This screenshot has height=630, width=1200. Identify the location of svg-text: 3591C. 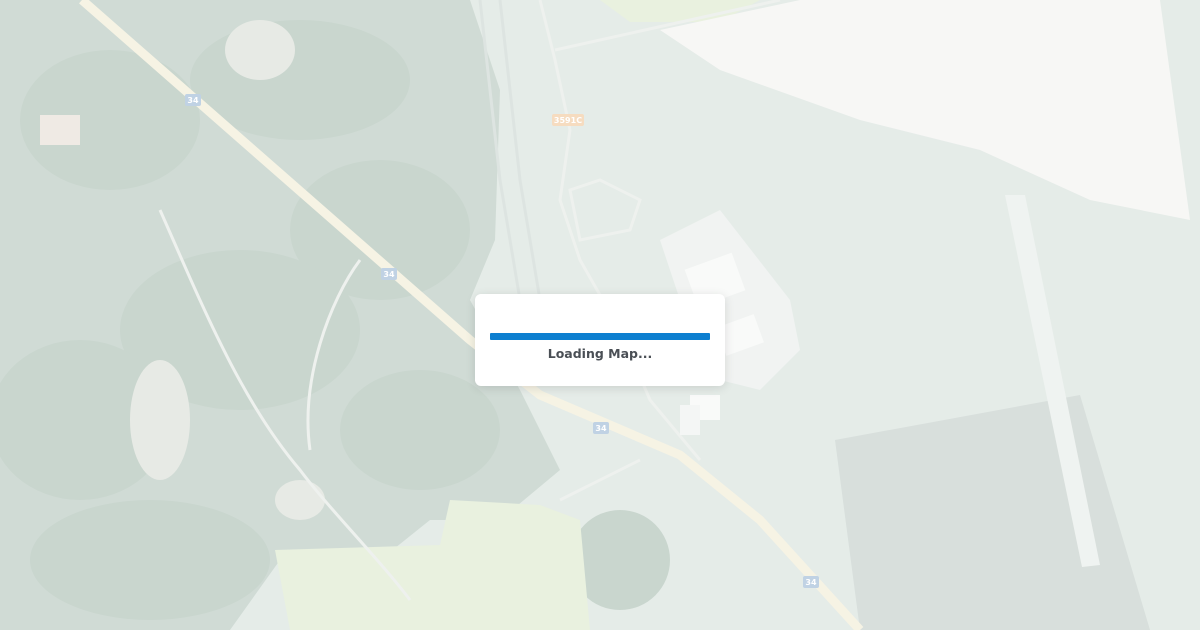
(568, 120).